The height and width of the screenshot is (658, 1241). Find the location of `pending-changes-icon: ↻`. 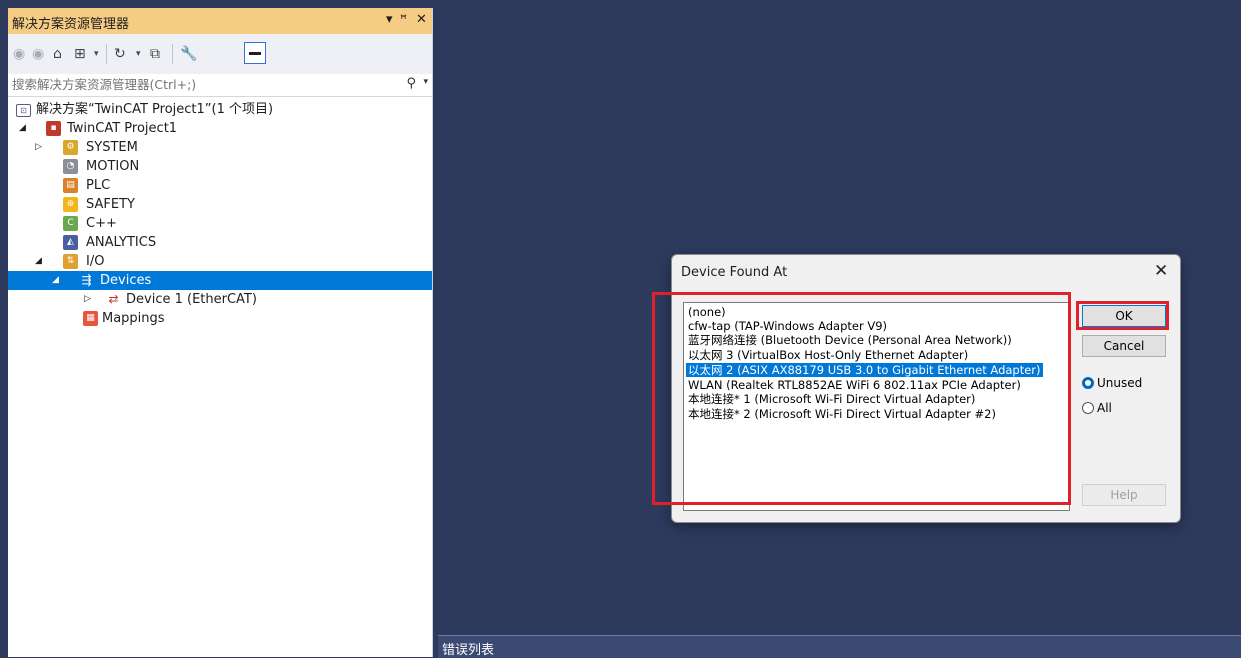

pending-changes-icon: ↻ is located at coordinates (120, 54).